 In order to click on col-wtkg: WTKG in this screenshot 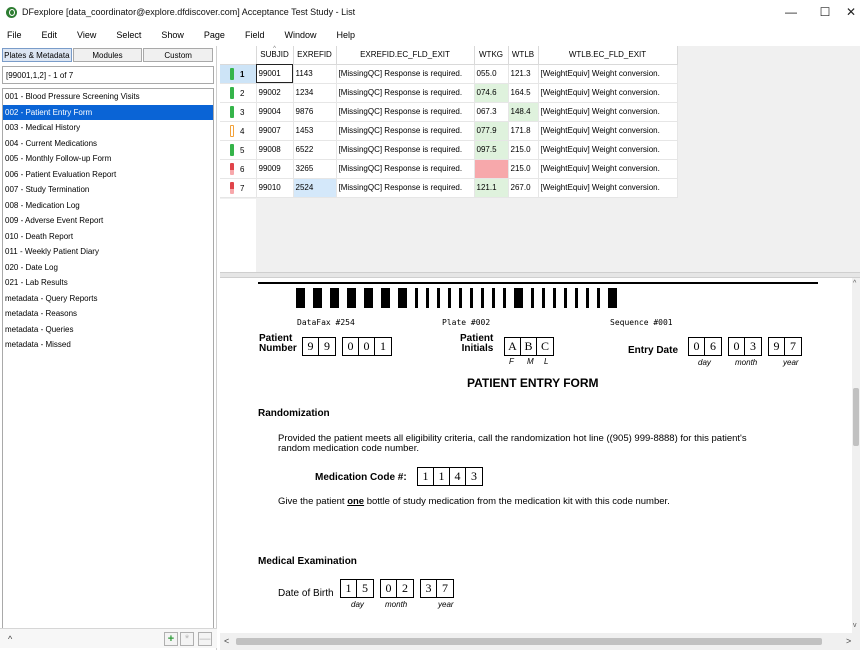, I will do `click(491, 55)`.